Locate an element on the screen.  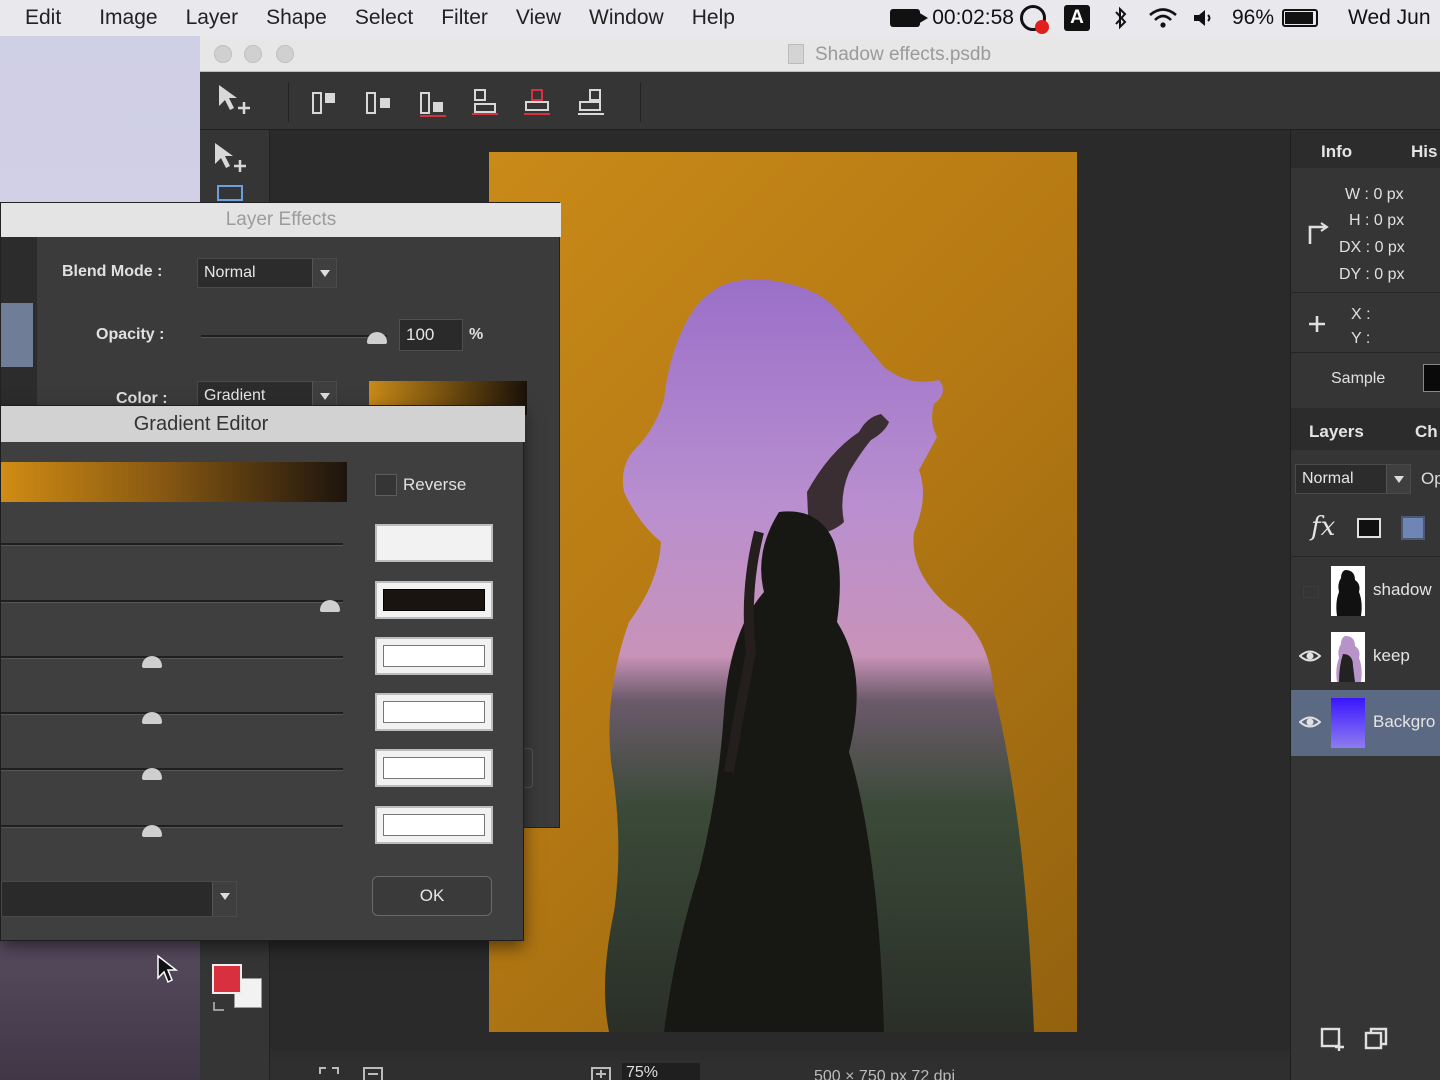
align-bottom-edges-icon is located at coordinates (592, 102).